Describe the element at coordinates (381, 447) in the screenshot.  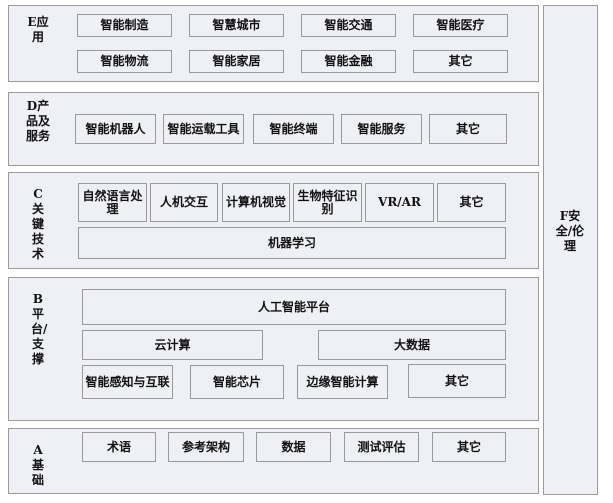
I see `box: 测试评估` at that location.